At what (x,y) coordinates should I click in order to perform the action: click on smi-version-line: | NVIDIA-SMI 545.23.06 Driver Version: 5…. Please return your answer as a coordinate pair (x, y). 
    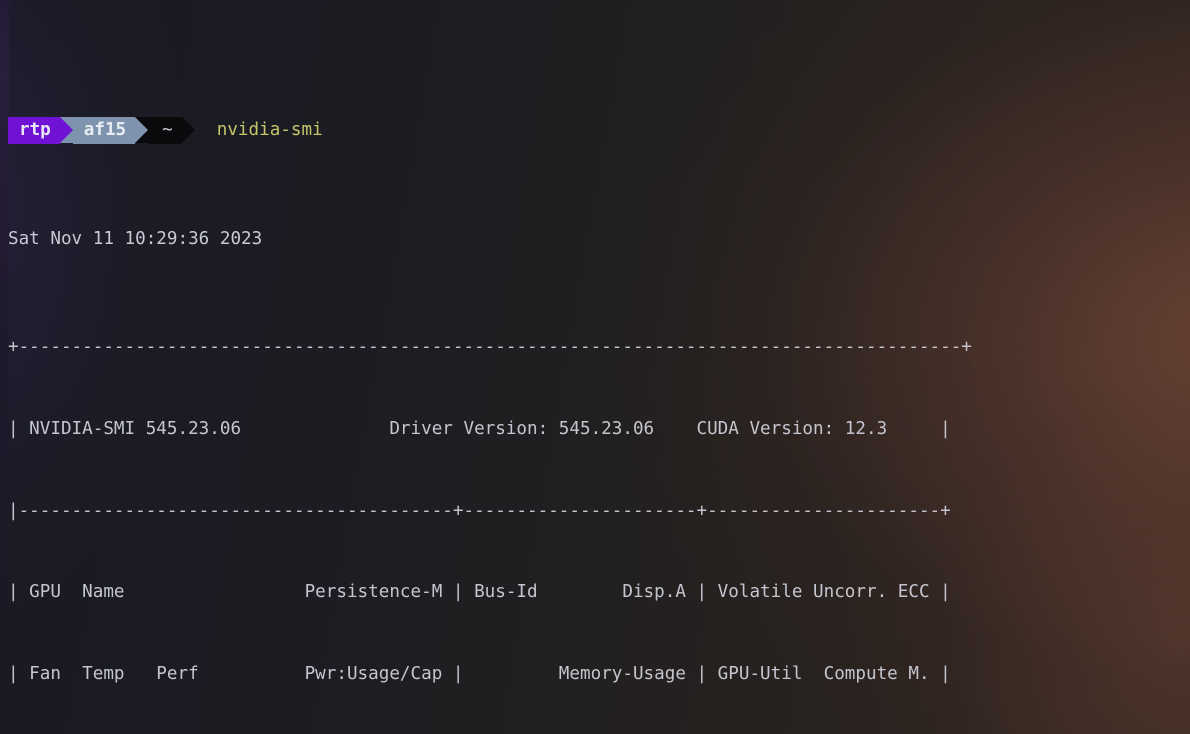
    Looking at the image, I should click on (479, 429).